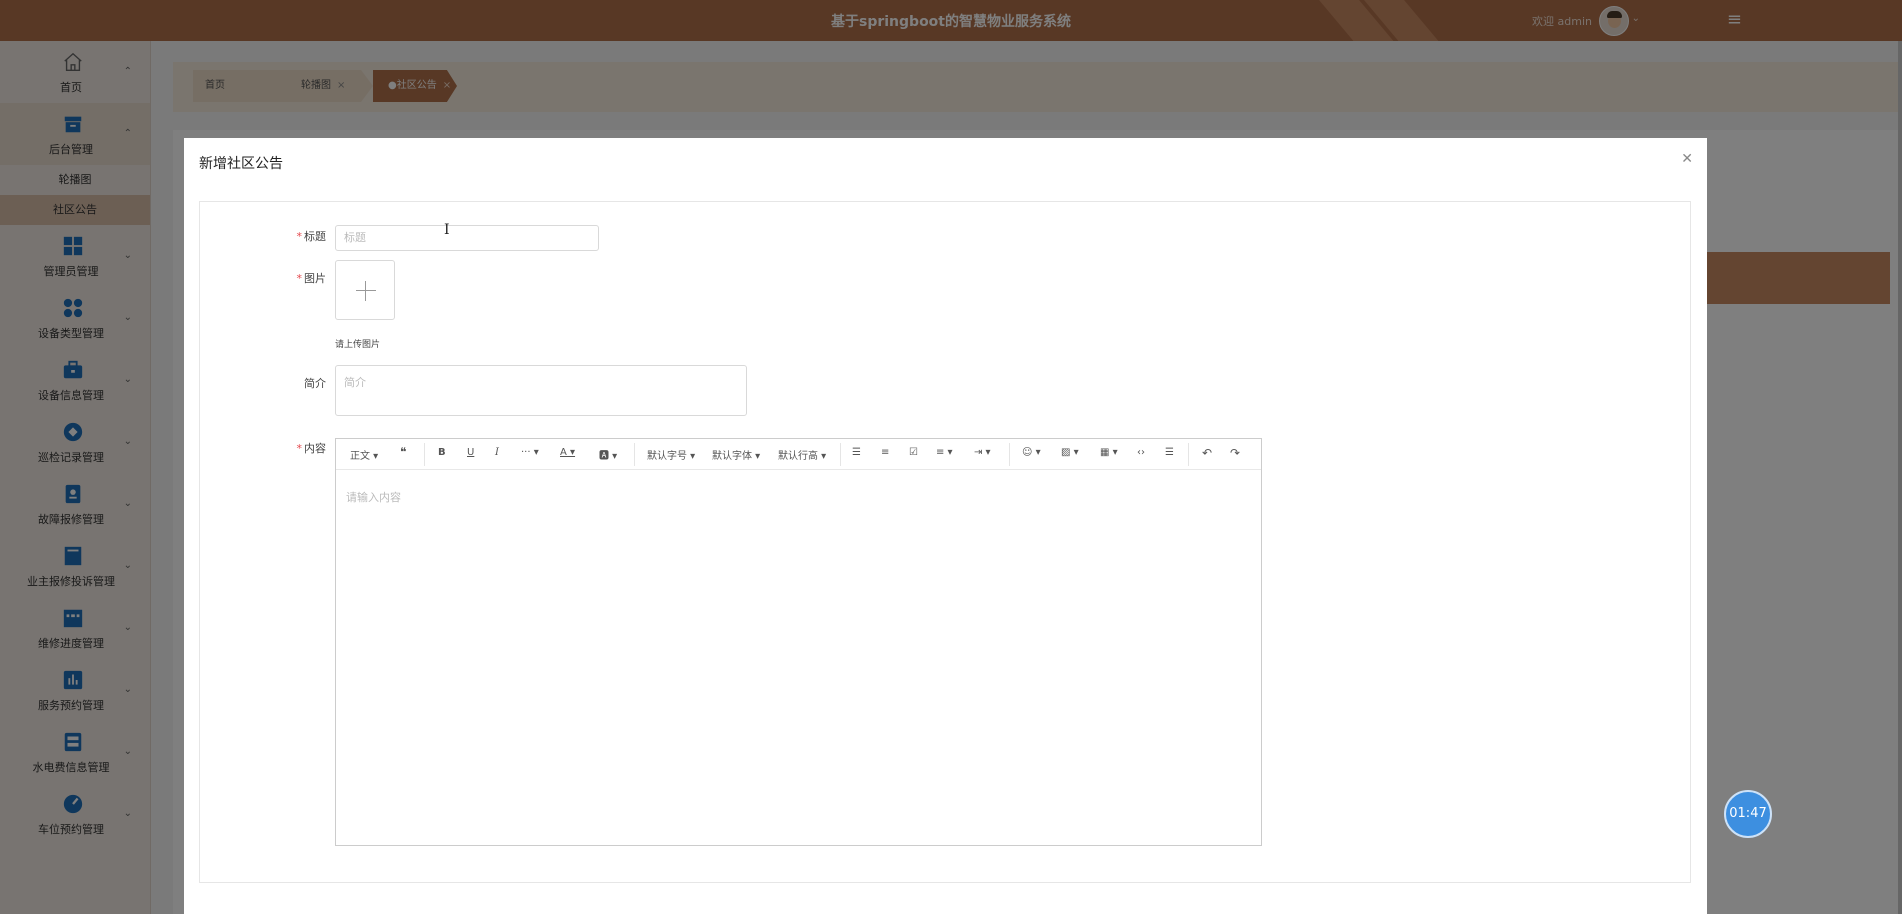  I want to click on background-color-icon: 🅰 ▾, so click(608, 454).